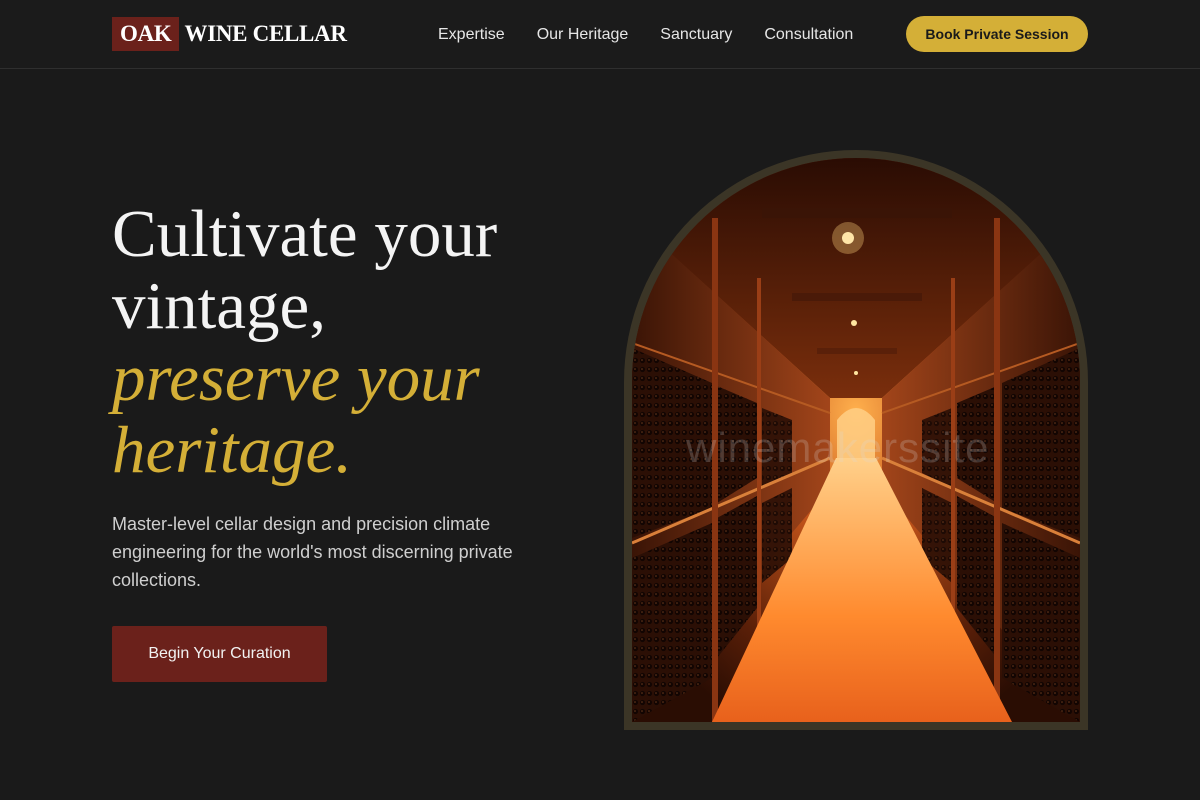 Image resolution: width=1200 pixels, height=800 pixels. I want to click on hero-title-accent-2: heritage., so click(232, 450).